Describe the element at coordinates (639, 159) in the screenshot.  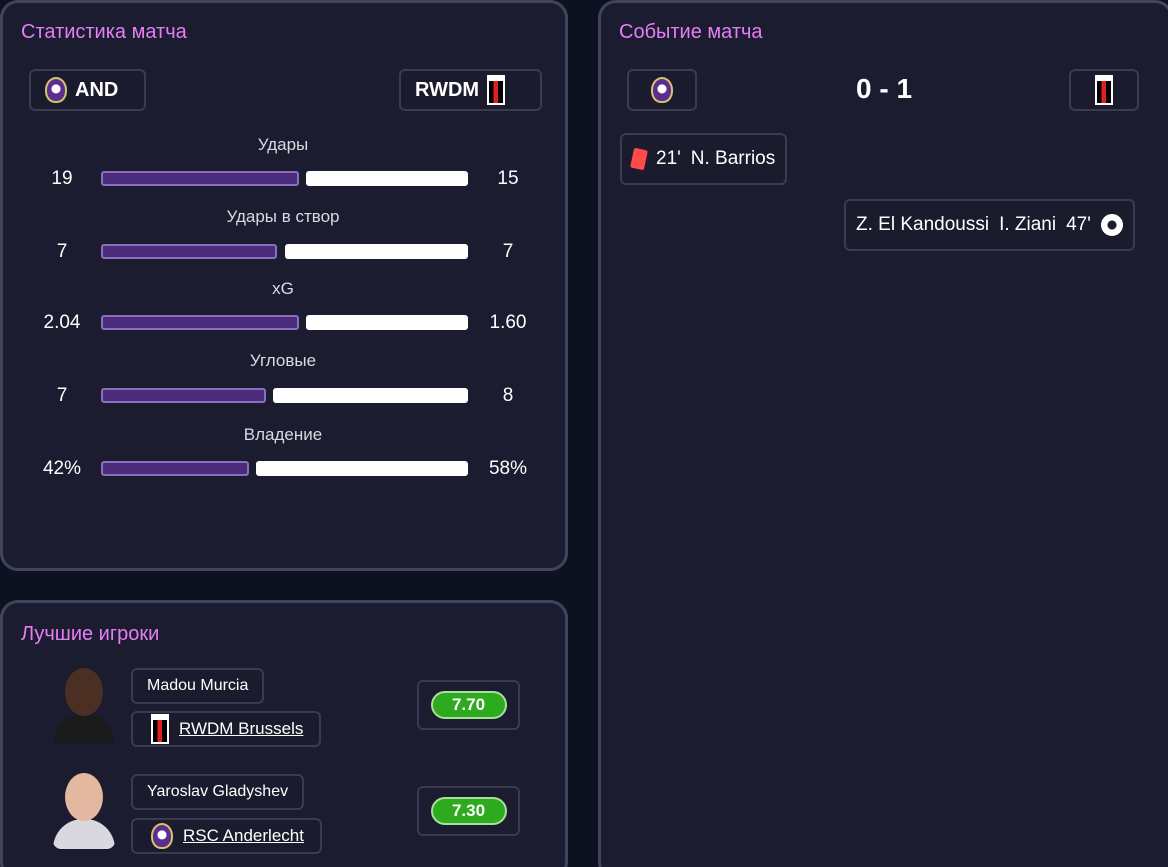
I see `red-card-icon` at that location.